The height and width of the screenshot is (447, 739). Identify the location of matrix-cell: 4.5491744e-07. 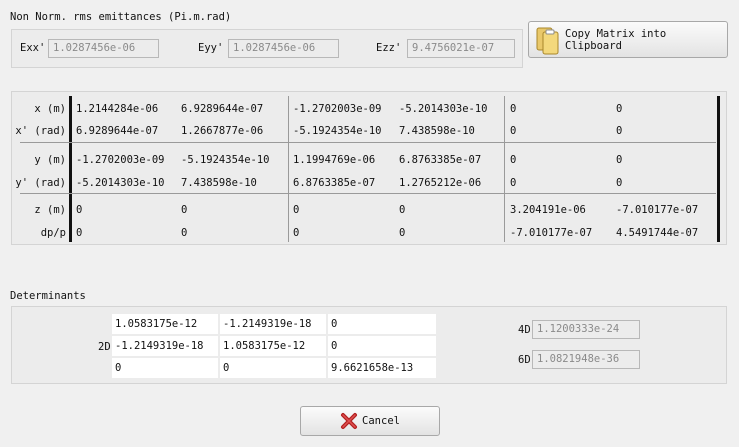
(657, 233).